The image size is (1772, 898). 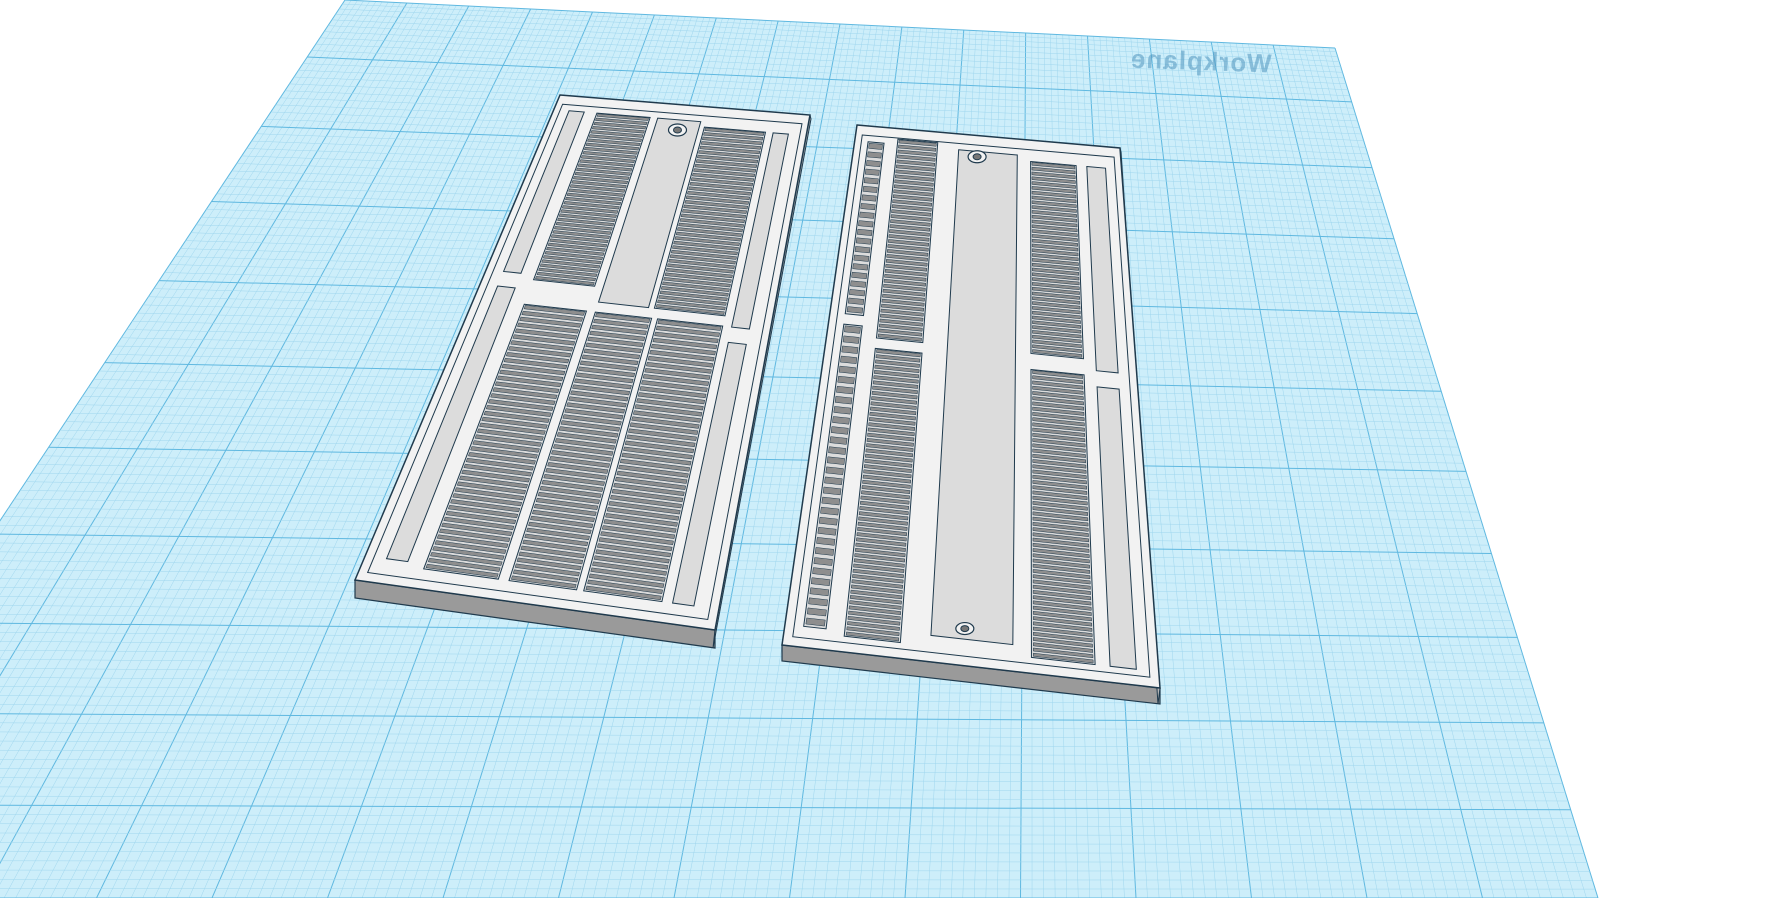 What do you see at coordinates (1200, 61) in the screenshot?
I see `workplane-label: Workplane` at bounding box center [1200, 61].